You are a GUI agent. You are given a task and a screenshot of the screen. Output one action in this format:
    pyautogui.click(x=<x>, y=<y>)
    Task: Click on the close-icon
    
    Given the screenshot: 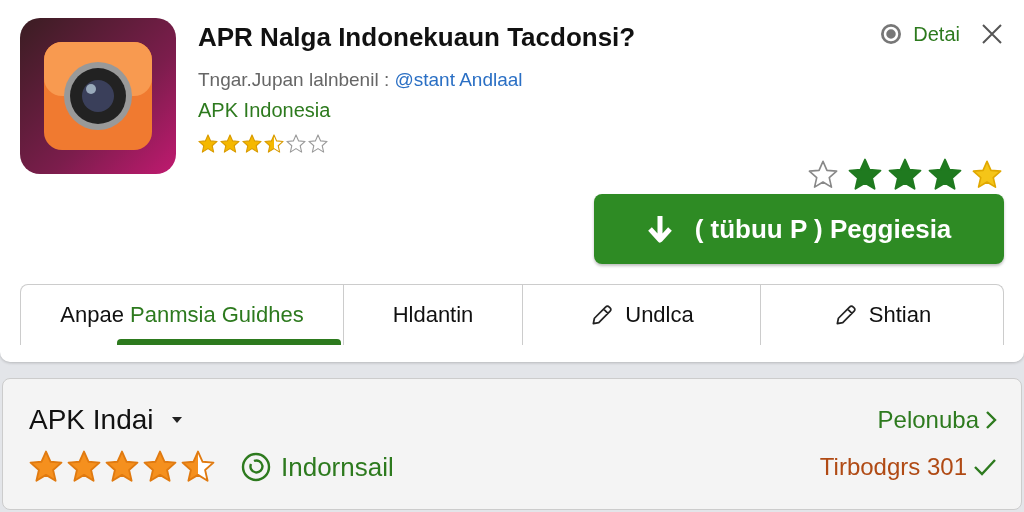 What is the action you would take?
    pyautogui.click(x=992, y=34)
    